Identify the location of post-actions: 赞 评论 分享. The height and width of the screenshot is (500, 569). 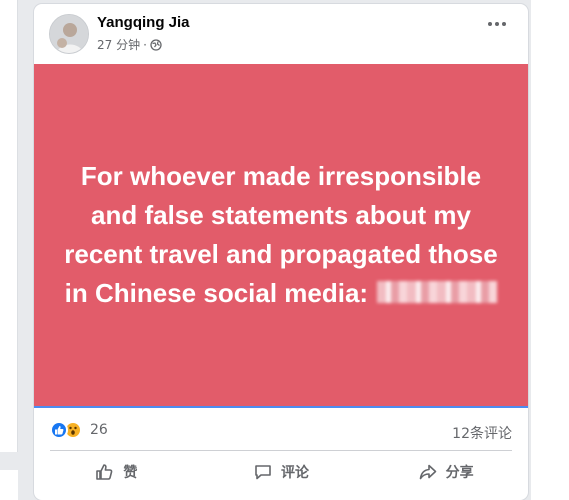
(281, 472).